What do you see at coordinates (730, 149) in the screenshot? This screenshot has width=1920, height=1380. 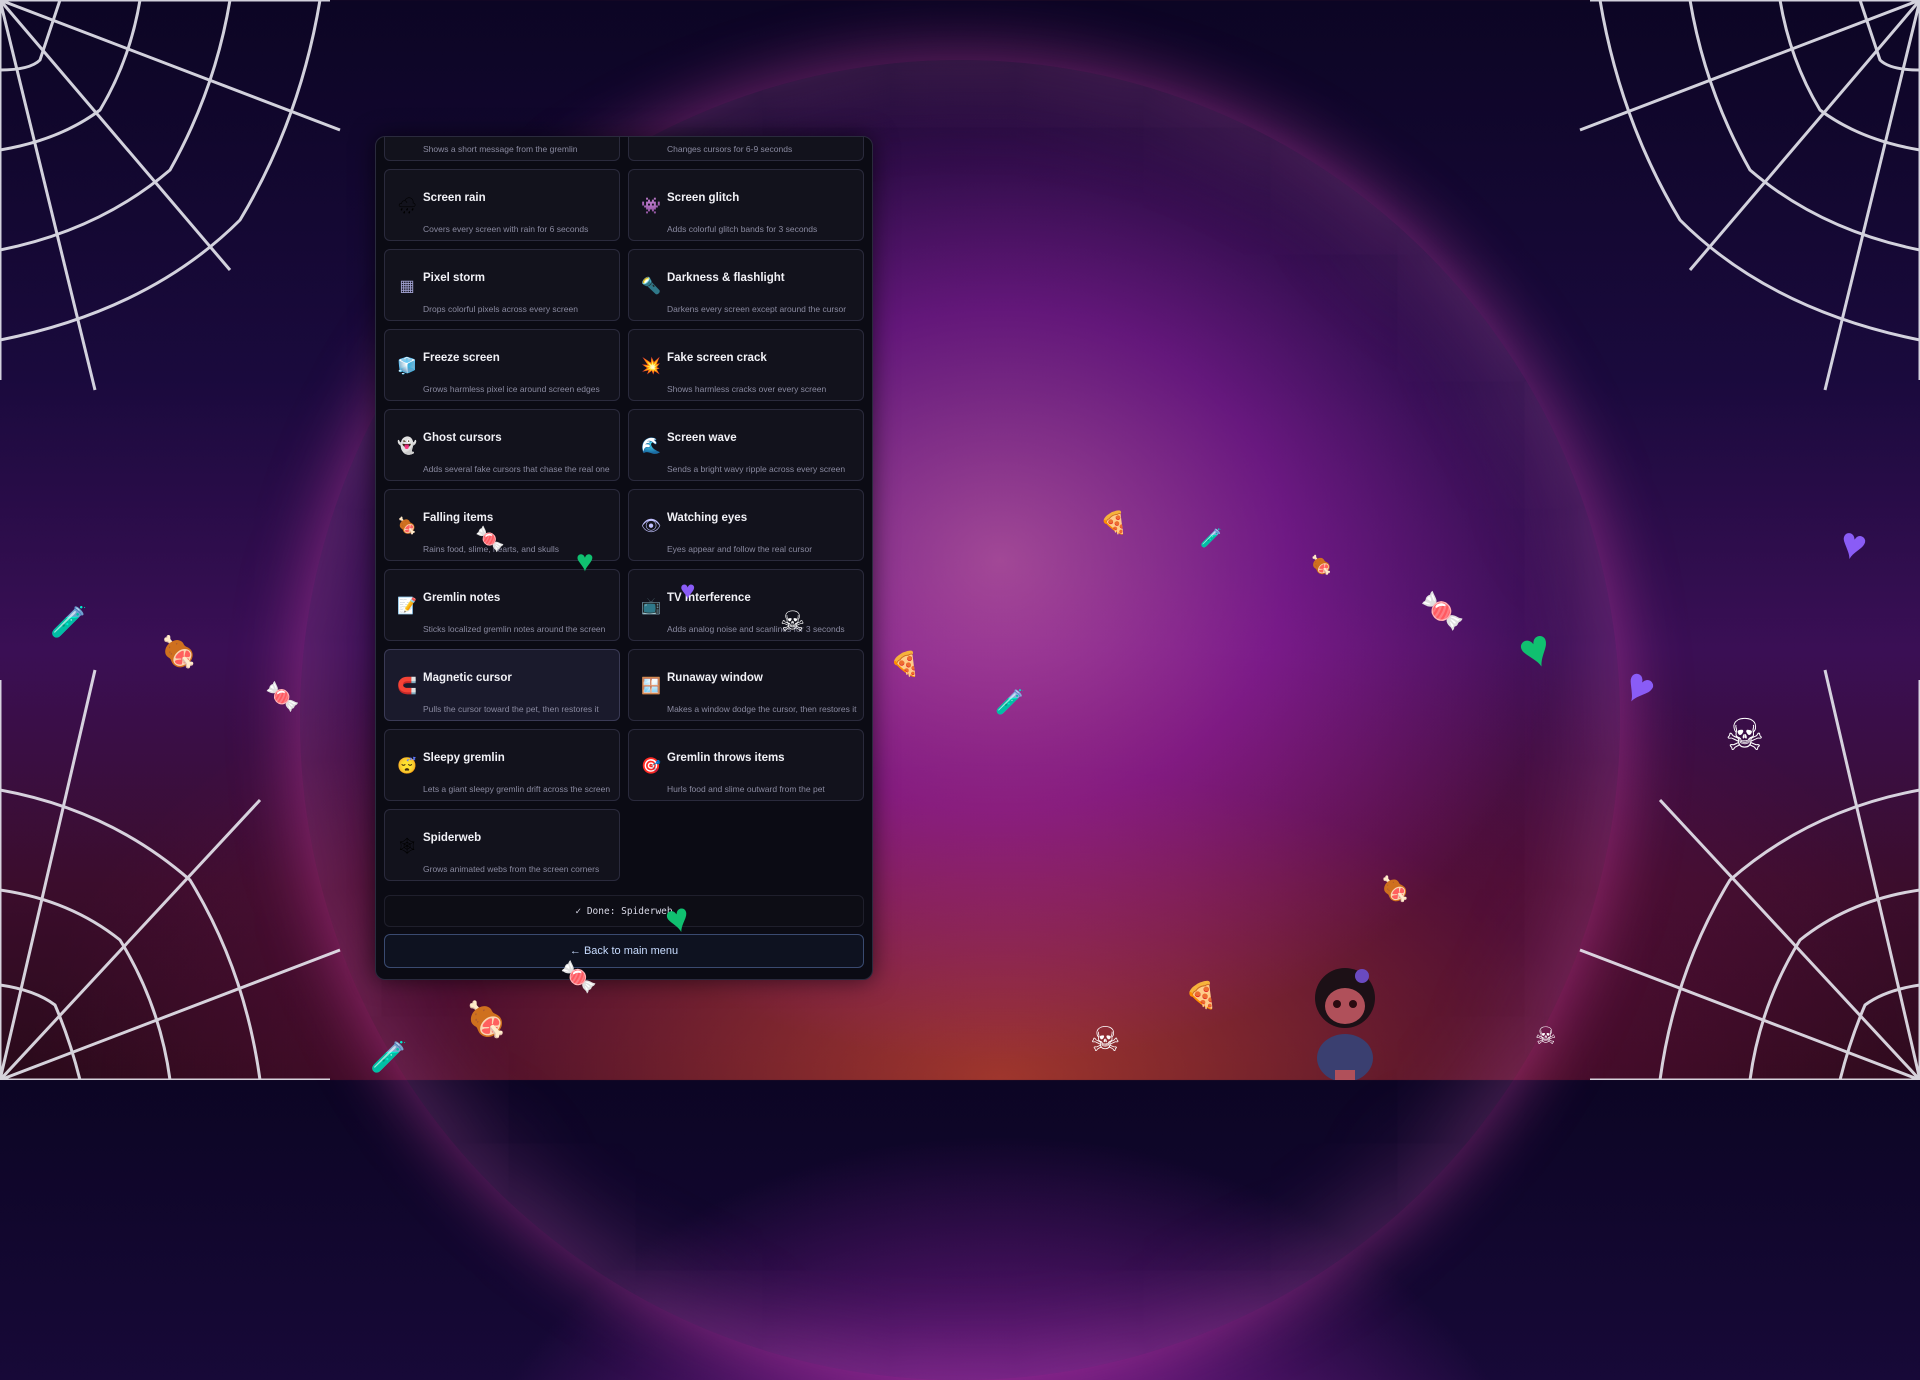 I see `effect-desc: Changes cursors for 6-9 seconds` at bounding box center [730, 149].